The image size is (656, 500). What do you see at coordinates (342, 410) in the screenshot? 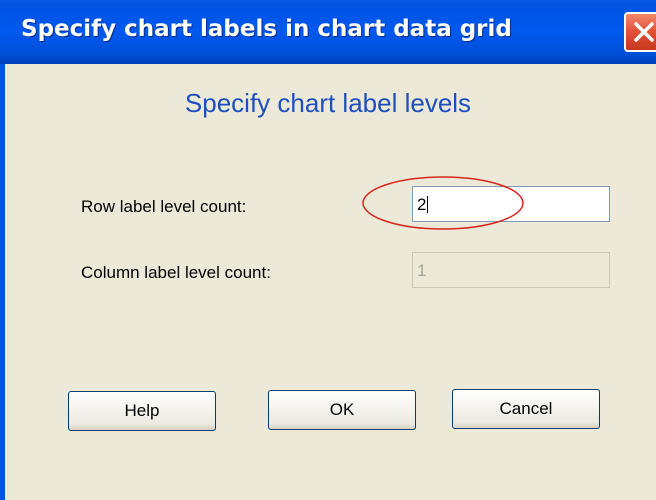
I see `ok-button: OK` at bounding box center [342, 410].